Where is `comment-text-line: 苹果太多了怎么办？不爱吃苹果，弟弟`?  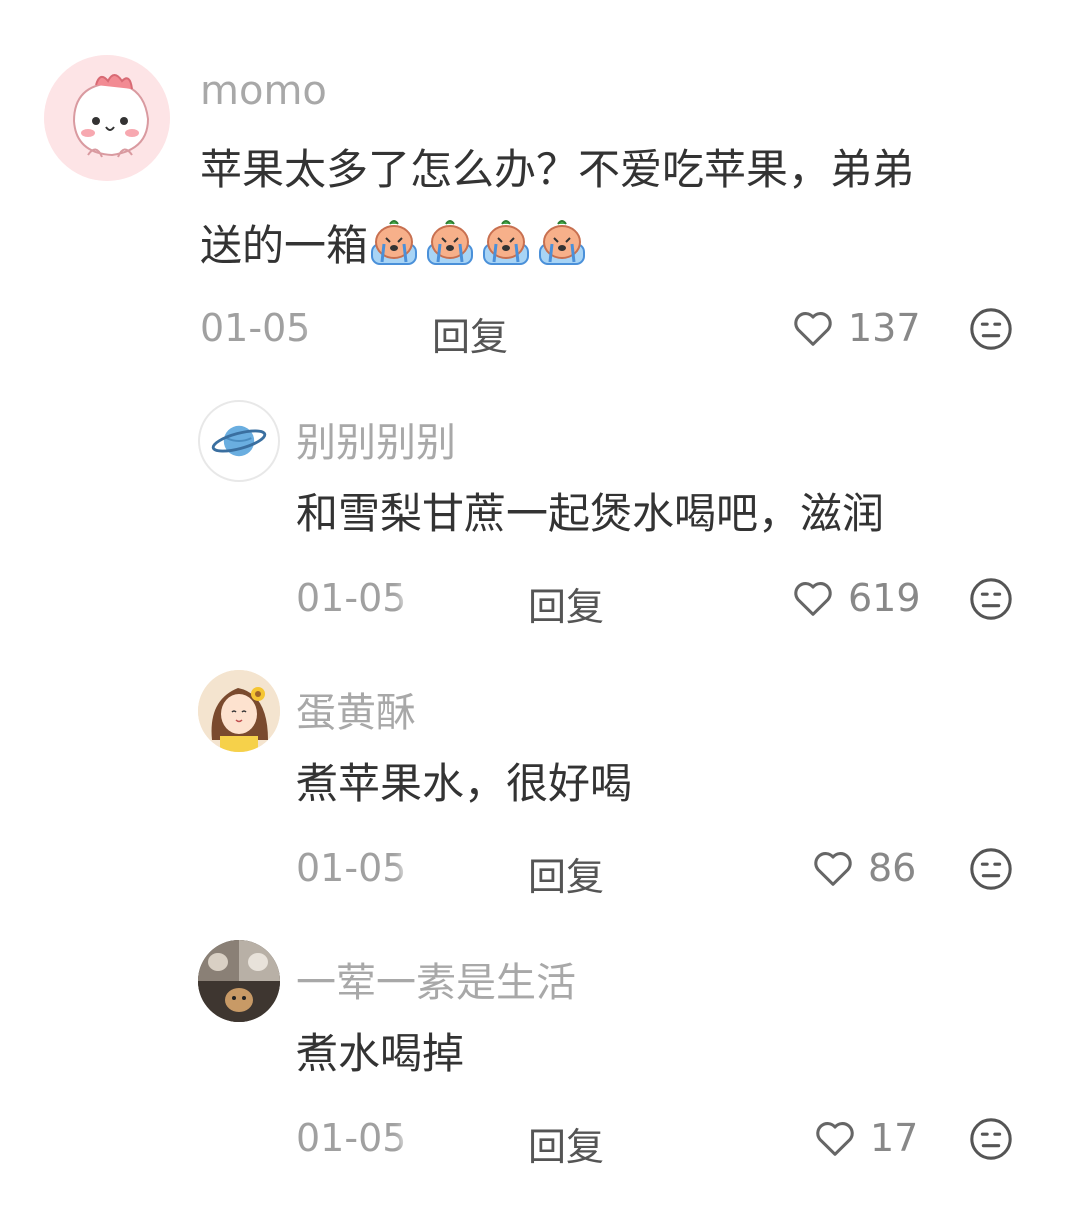
comment-text-line: 苹果太多了怎么办？不爱吃苹果，弟弟 is located at coordinates (557, 169).